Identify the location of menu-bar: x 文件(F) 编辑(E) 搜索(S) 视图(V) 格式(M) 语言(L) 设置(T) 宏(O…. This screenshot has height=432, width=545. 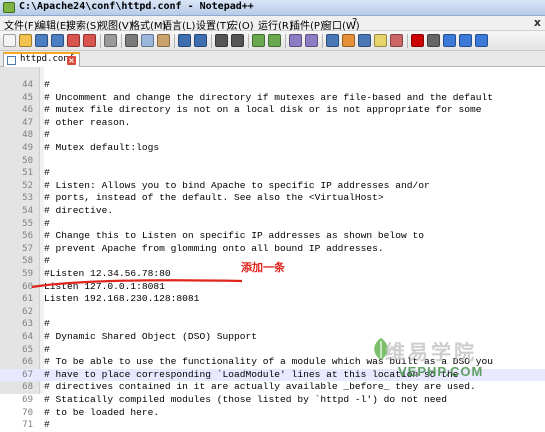
(272, 24).